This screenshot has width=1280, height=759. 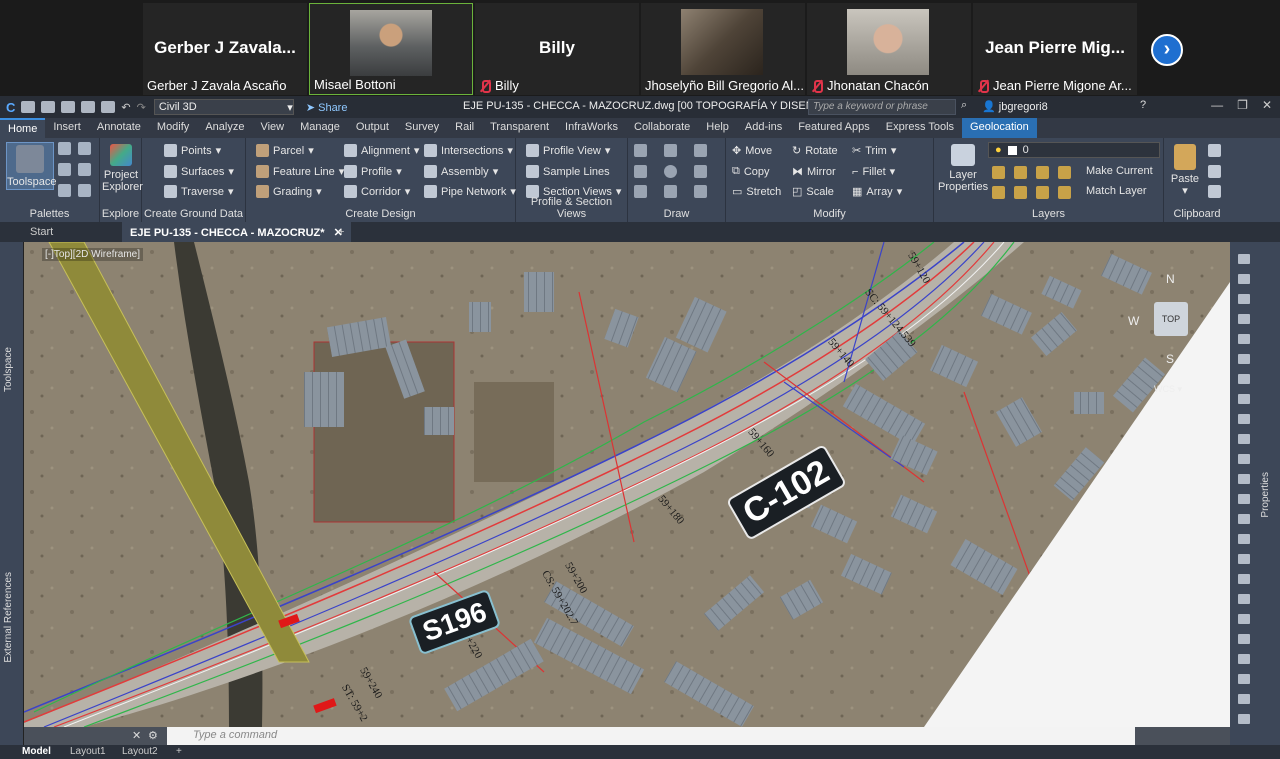 I want to click on tab-survey: Survey, so click(x=422, y=128).